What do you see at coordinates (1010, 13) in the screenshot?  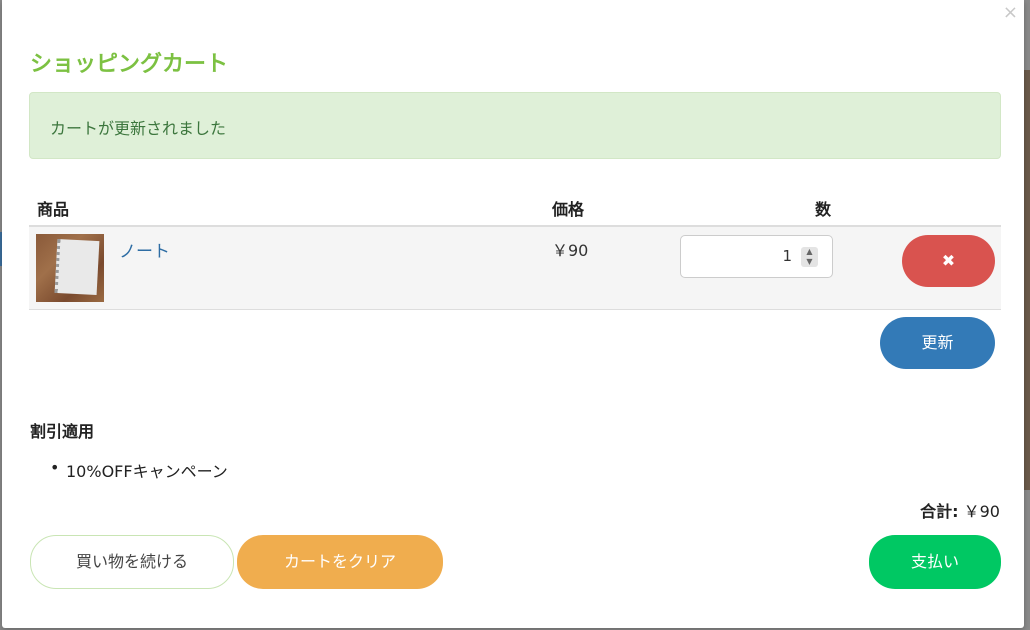 I see `close-icon: ×` at bounding box center [1010, 13].